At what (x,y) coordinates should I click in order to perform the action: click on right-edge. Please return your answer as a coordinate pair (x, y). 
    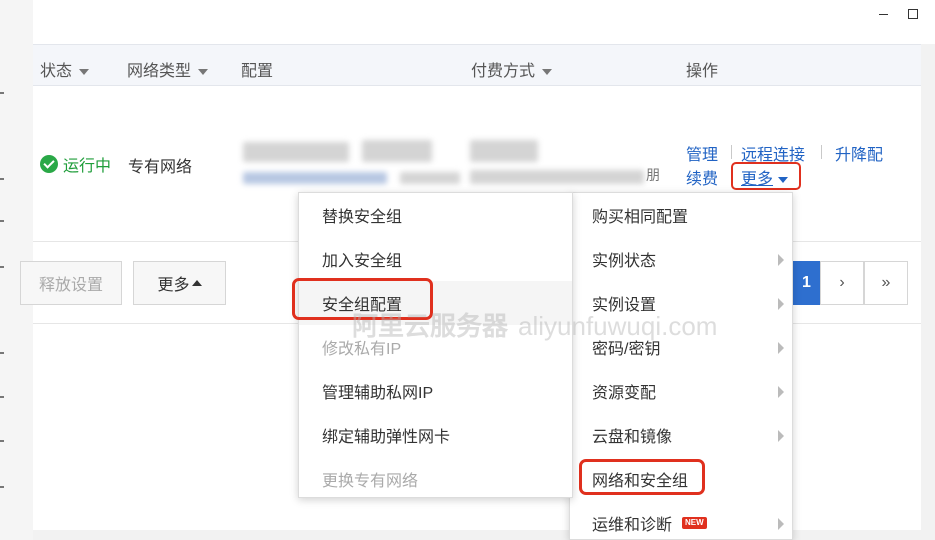
    Looking at the image, I should click on (928, 292).